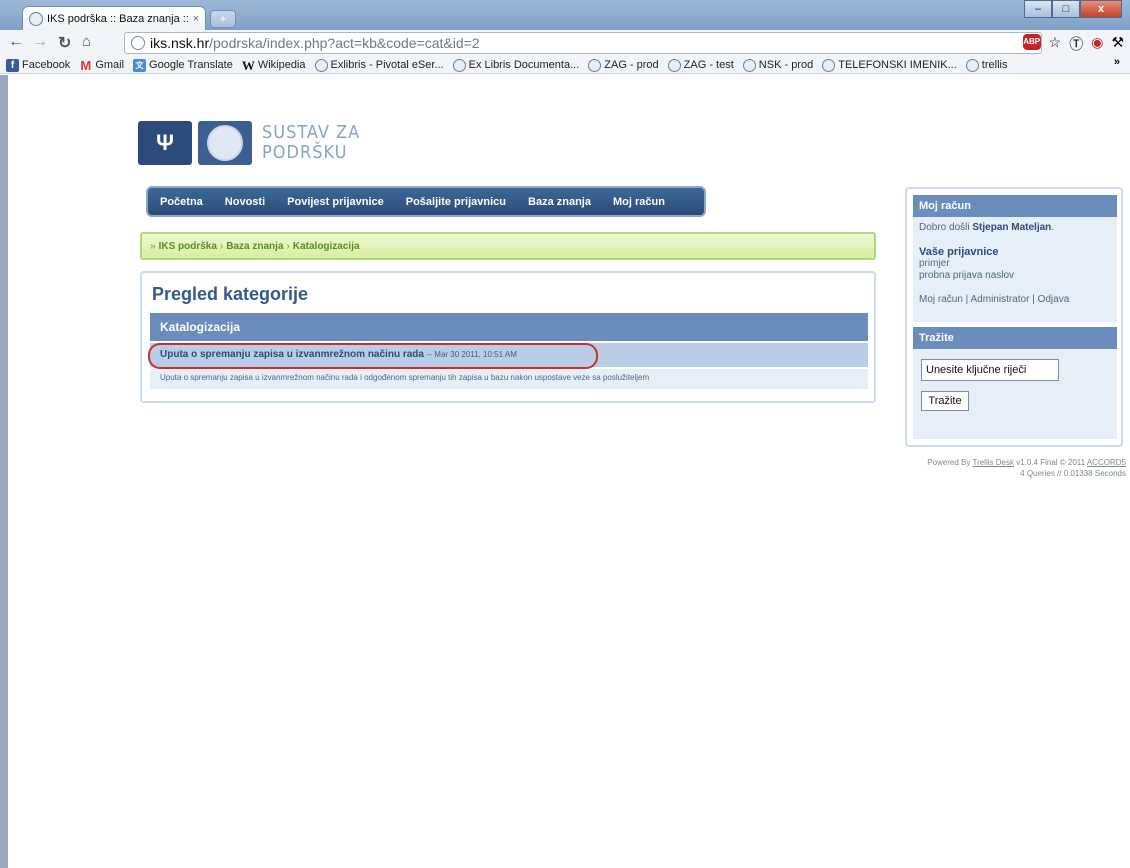  I want to click on bookmark-label: Gmail, so click(110, 65).